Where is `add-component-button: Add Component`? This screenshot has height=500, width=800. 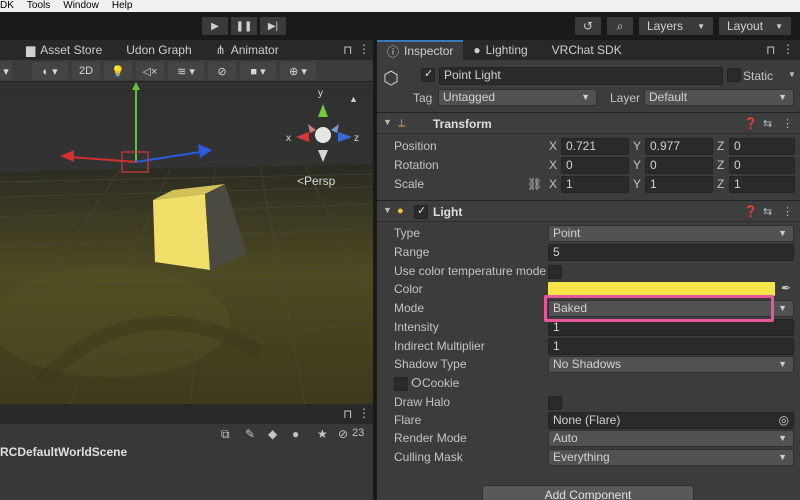
add-component-button: Add Component is located at coordinates (588, 492).